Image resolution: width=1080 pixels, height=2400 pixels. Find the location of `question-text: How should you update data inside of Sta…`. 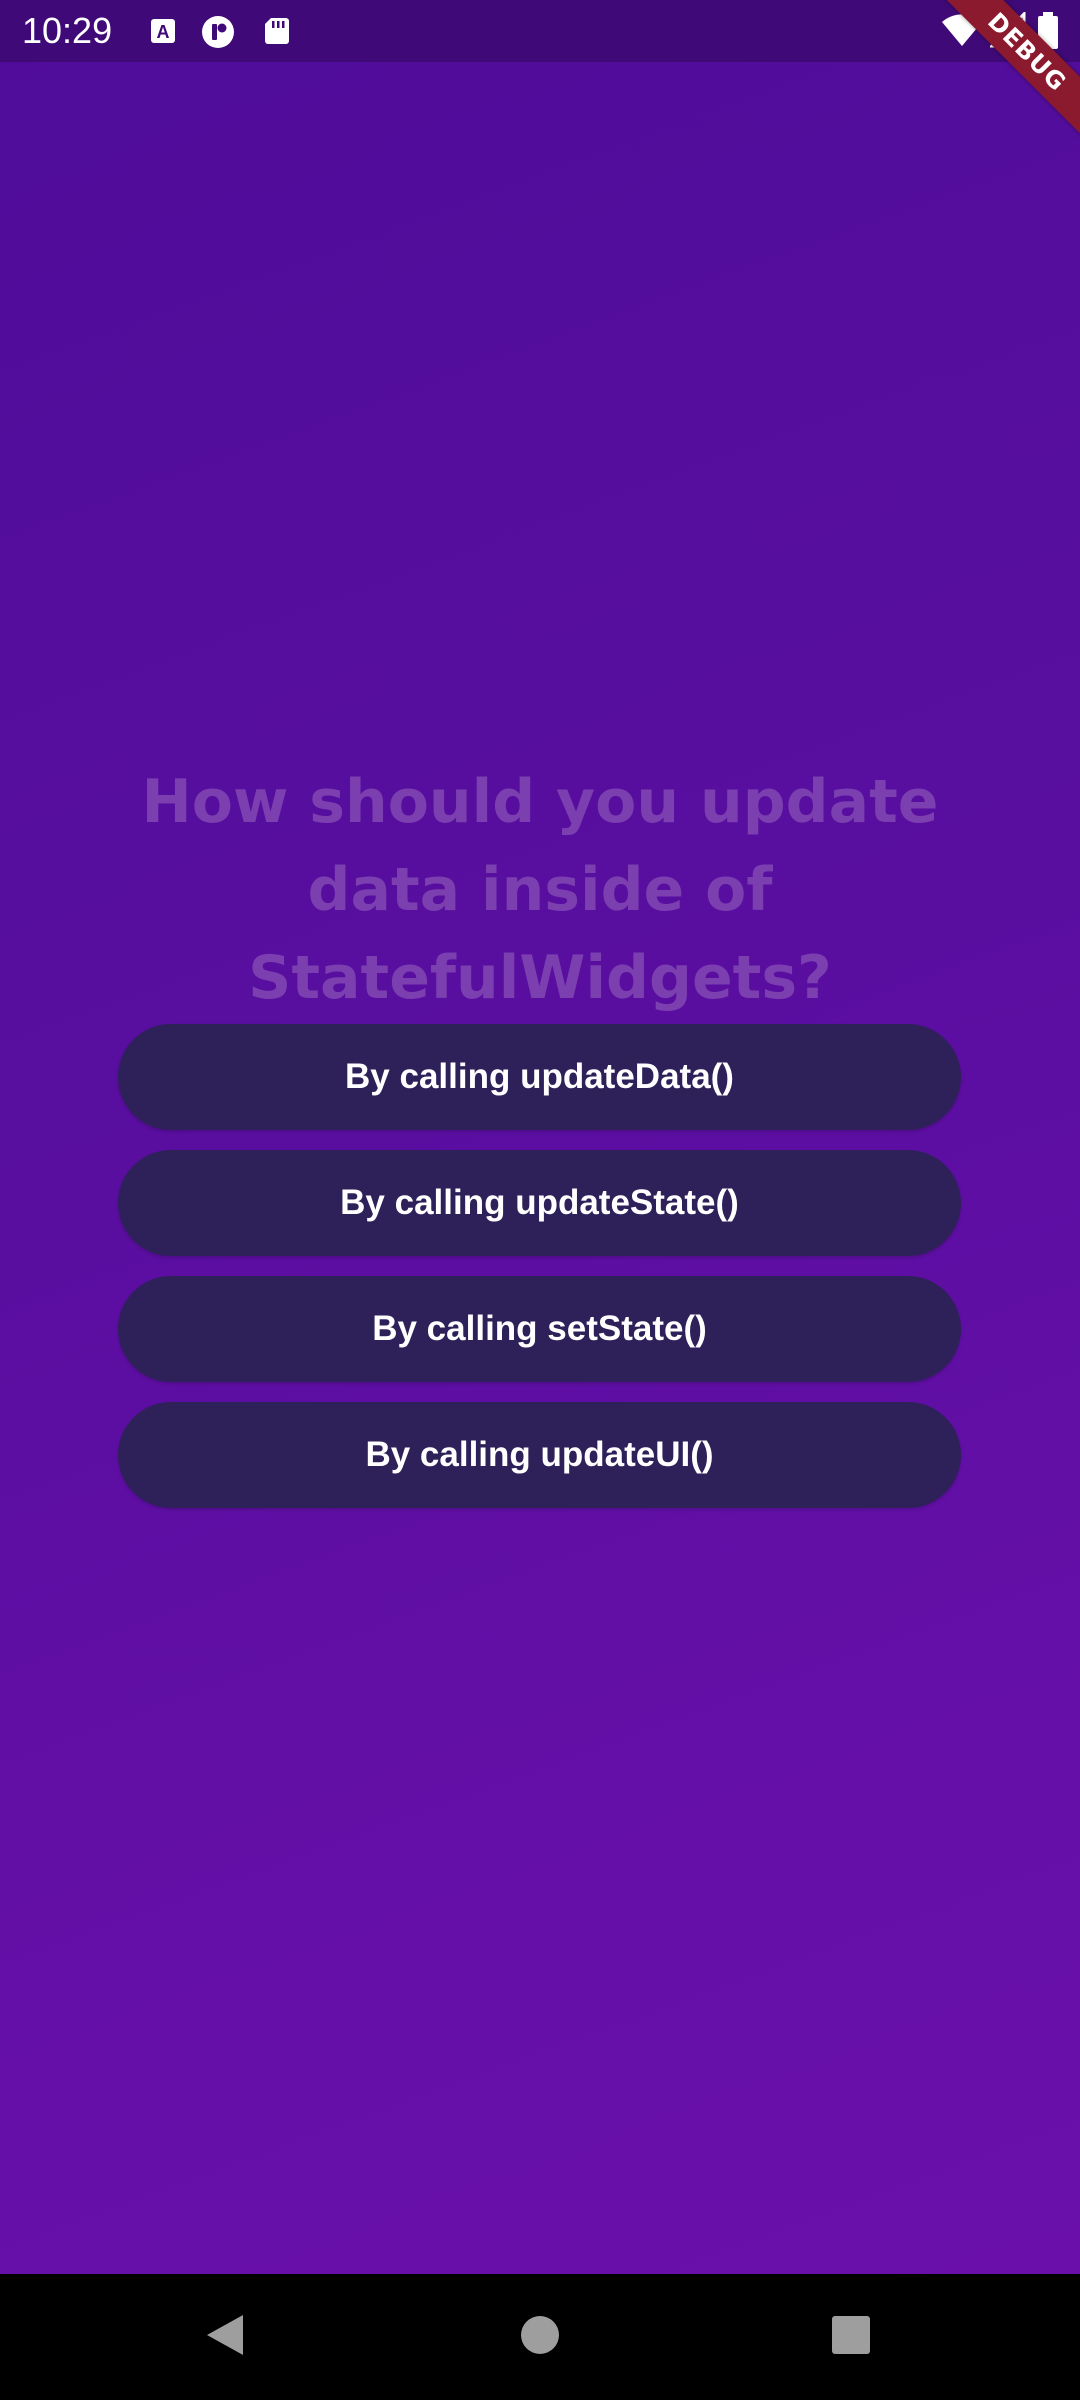

question-text: How should you update data inside of Sta… is located at coordinates (540, 890).